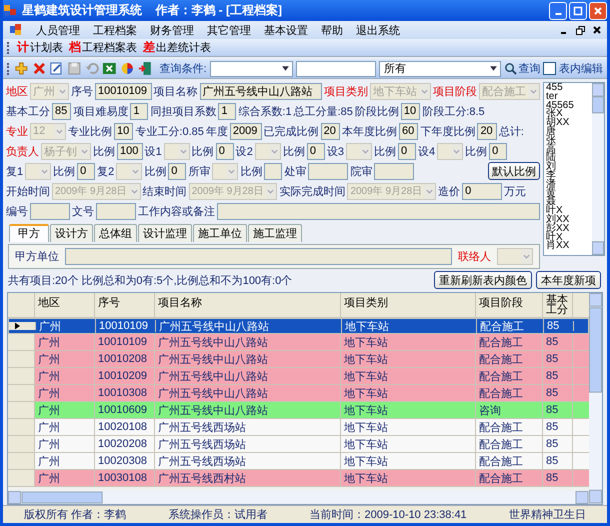 Image resolution: width=610 pixels, height=526 pixels. What do you see at coordinates (298, 427) in the screenshot?
I see `table-row: 广州 10020108 广州五号线西场站 地下车站 配合施工 85` at bounding box center [298, 427].